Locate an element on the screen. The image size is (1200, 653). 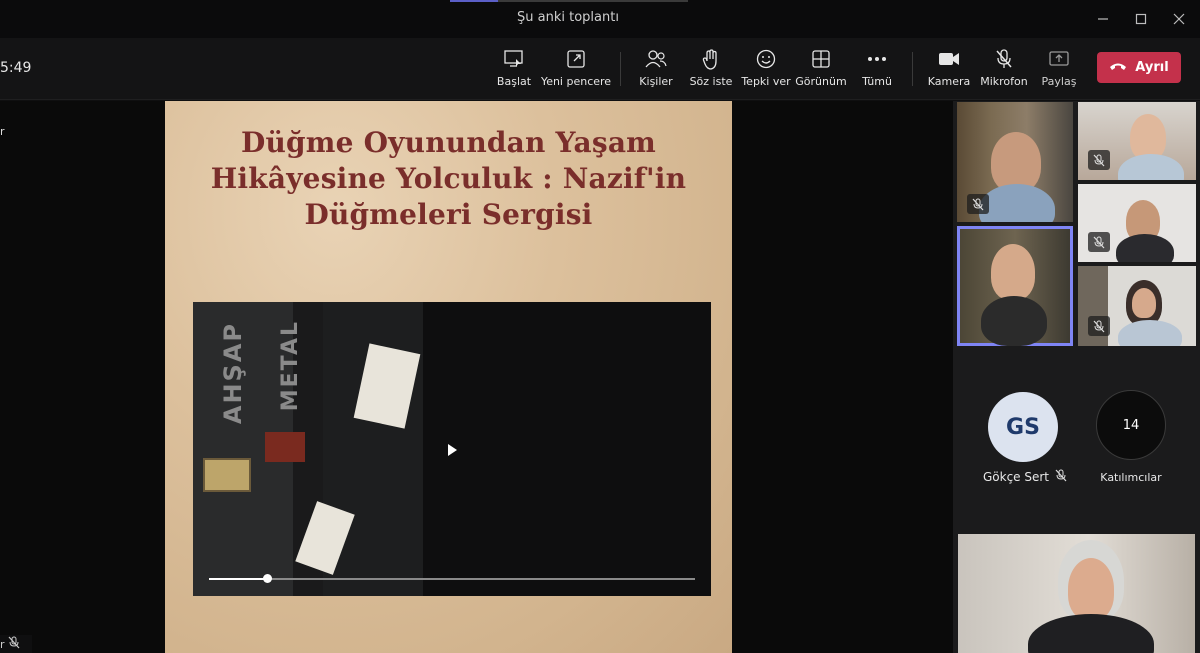
participants-count-button: 14 is located at coordinates (1131, 425).